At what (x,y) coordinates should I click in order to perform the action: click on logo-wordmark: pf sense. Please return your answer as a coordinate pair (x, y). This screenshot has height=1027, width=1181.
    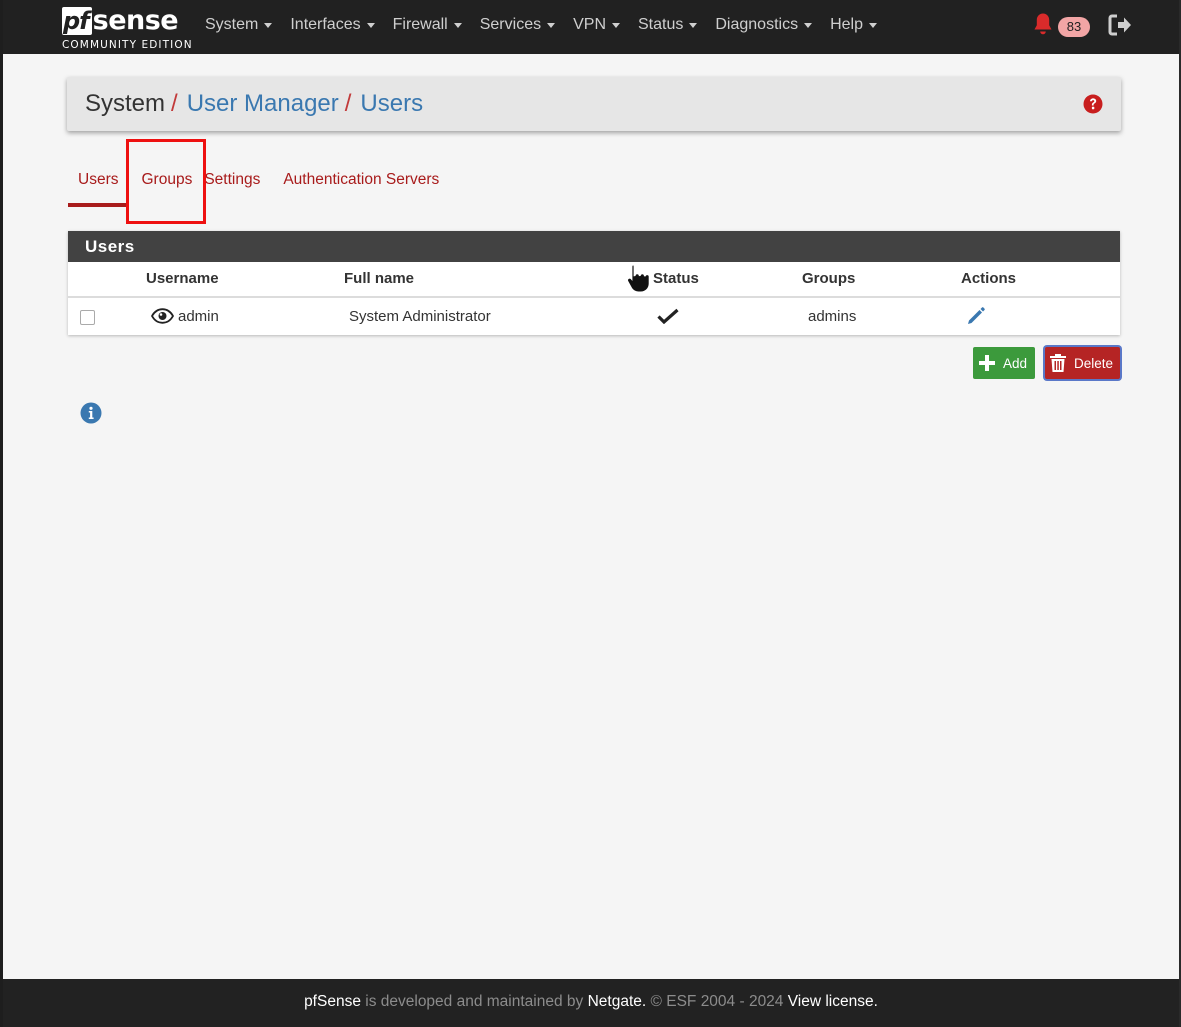
    Looking at the image, I should click on (120, 21).